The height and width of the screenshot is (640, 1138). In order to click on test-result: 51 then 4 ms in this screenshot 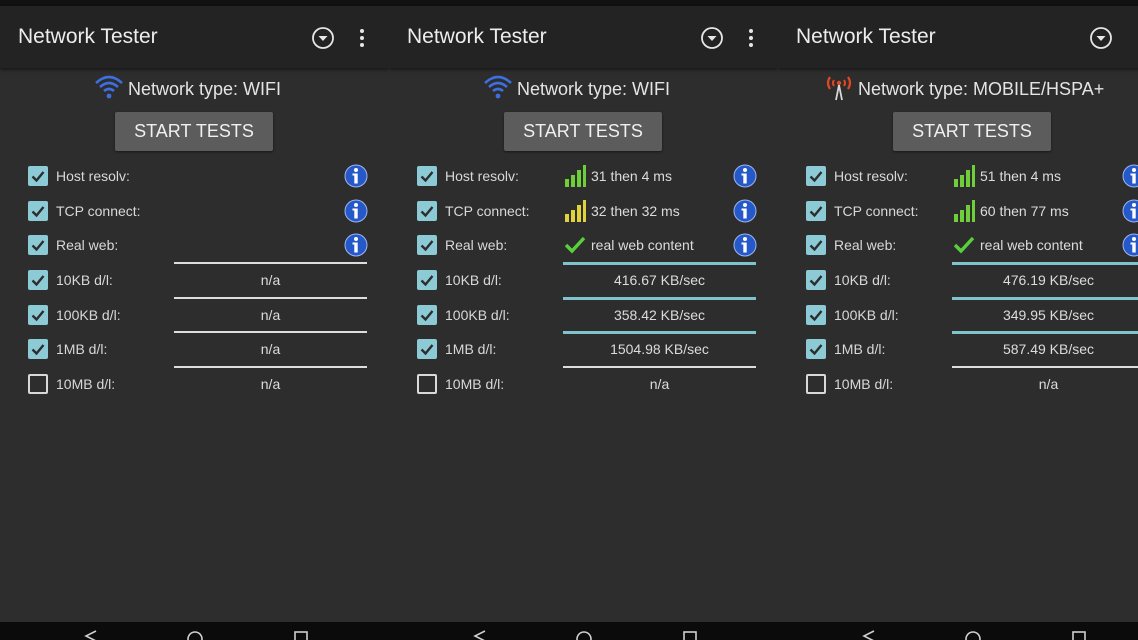, I will do `click(1020, 176)`.